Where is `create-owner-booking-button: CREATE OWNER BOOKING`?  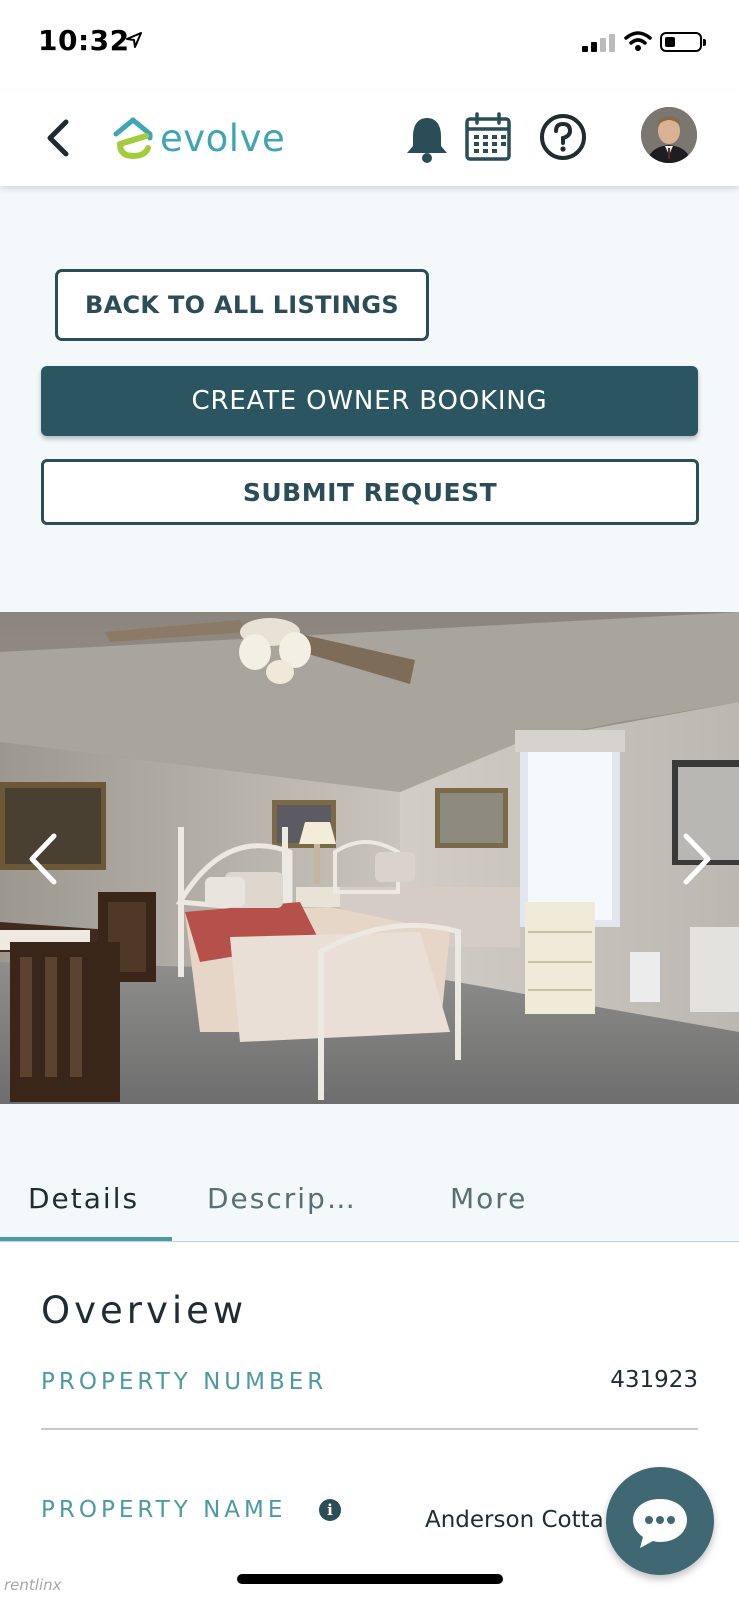
create-owner-booking-button: CREATE OWNER BOOKING is located at coordinates (369, 401).